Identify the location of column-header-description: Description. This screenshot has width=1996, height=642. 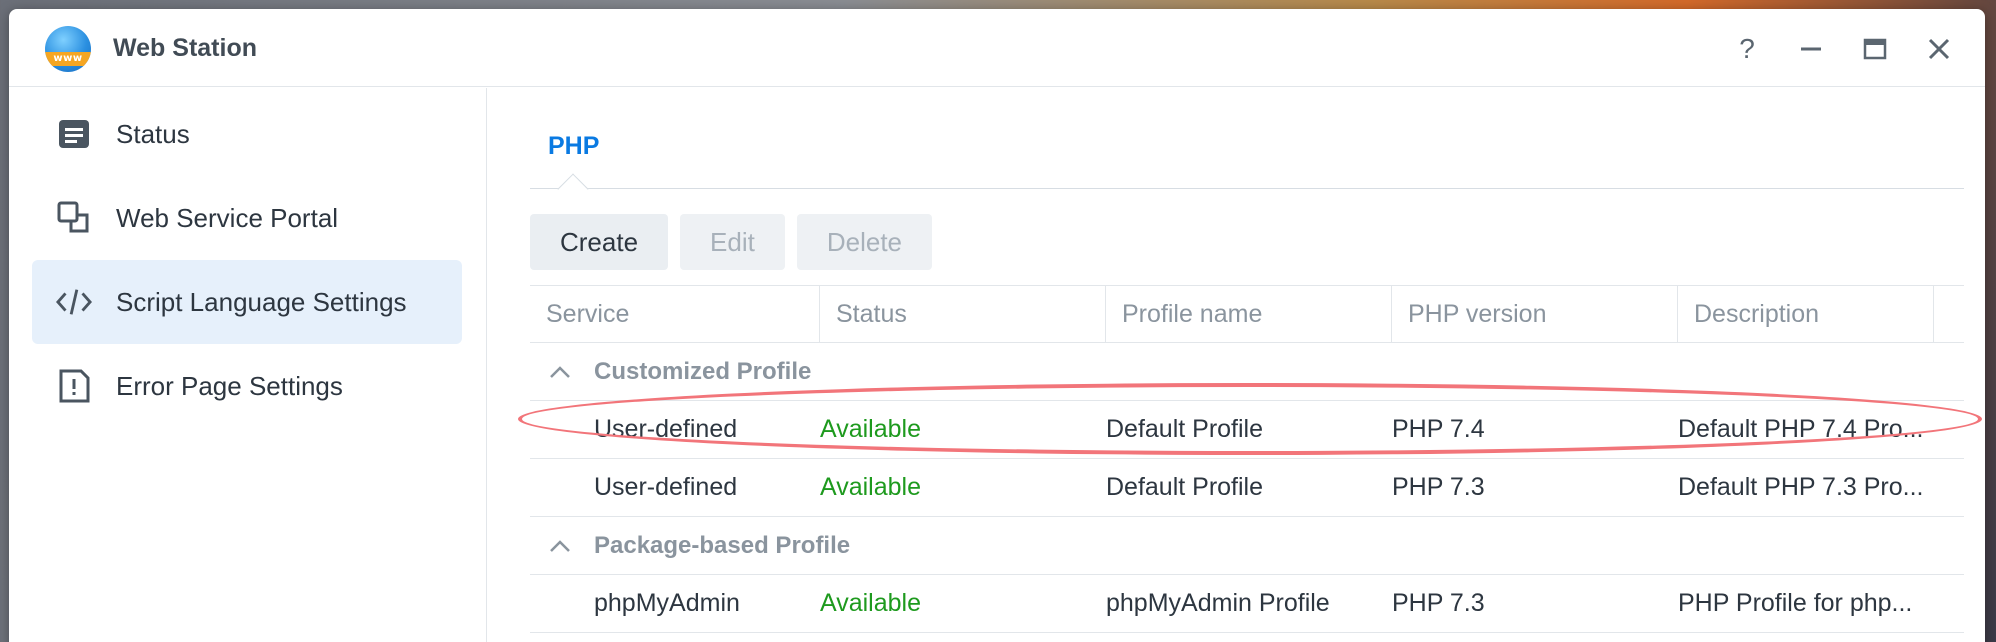
(1814, 314).